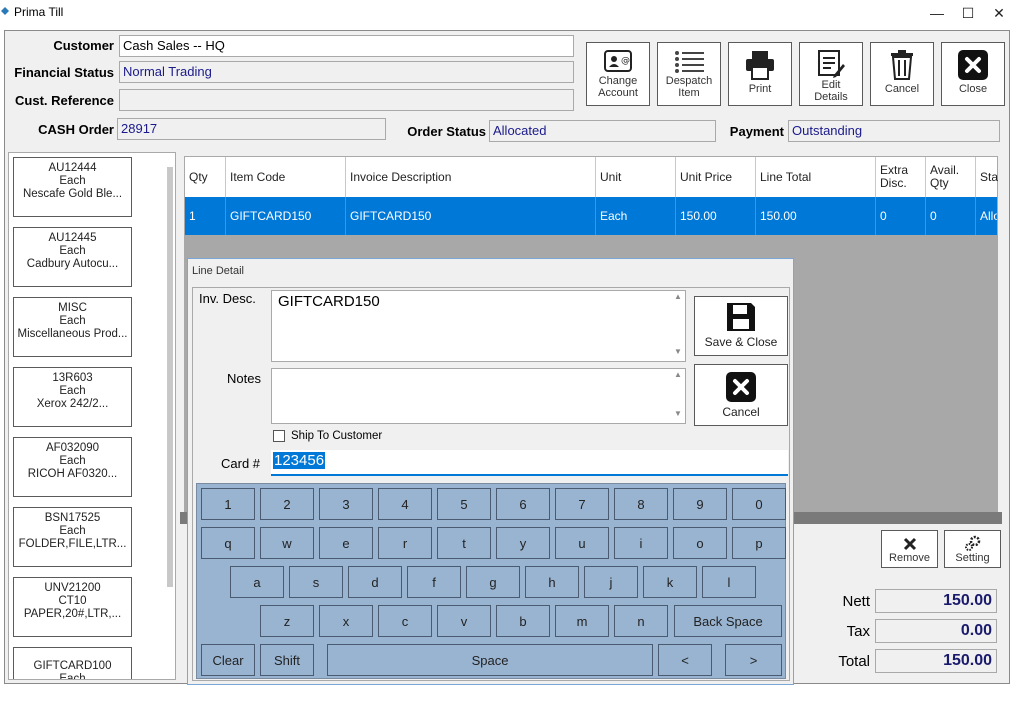 The width and height of the screenshot is (1018, 715). Describe the element at coordinates (678, 374) in the screenshot. I see `notes-scroll-up-icon: ▲` at that location.